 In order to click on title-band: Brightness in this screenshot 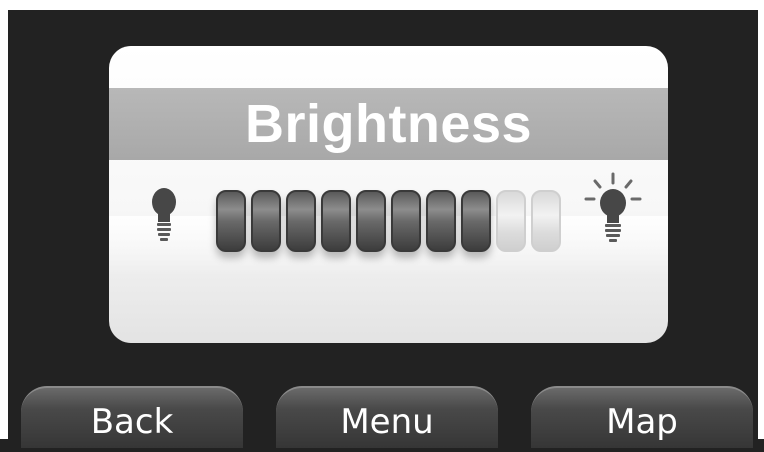, I will do `click(388, 124)`.